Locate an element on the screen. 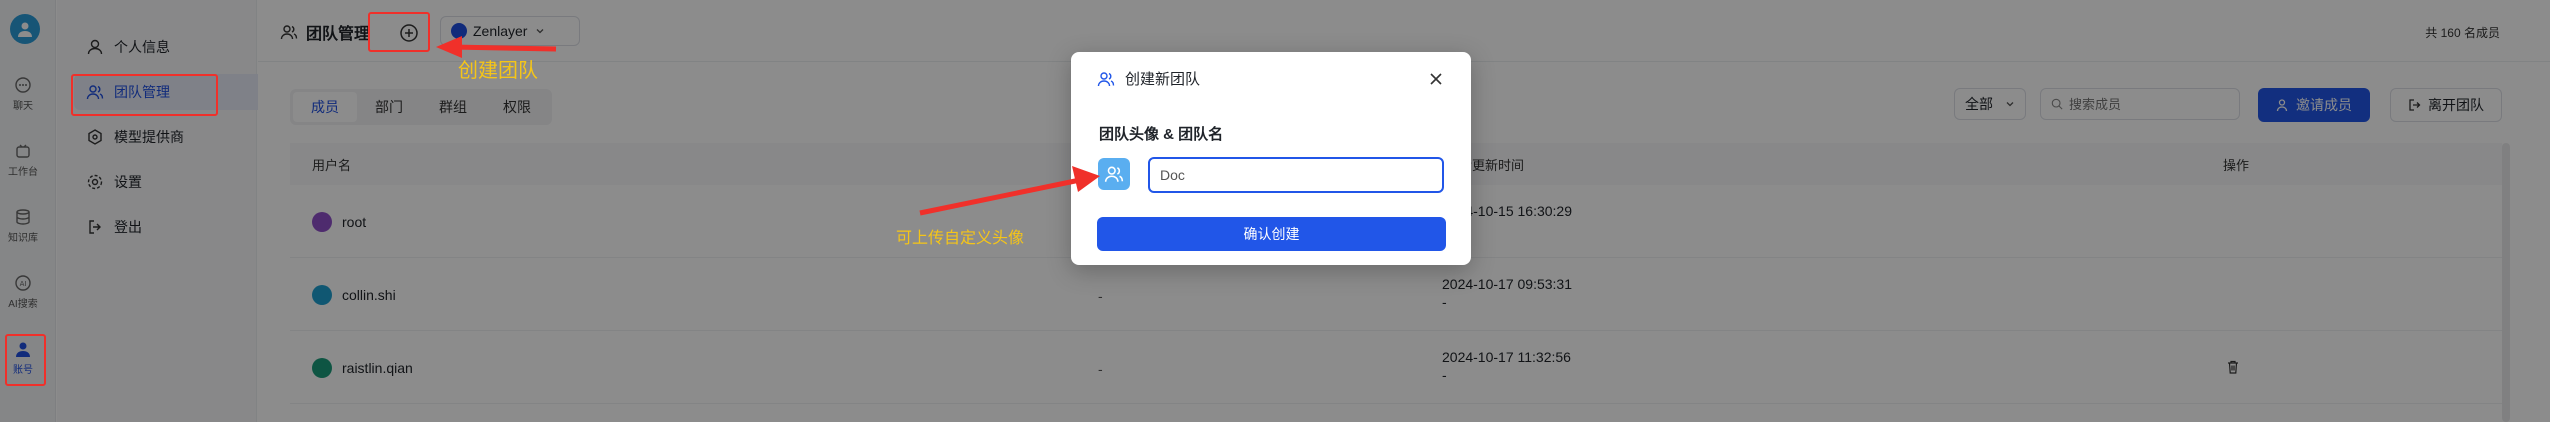  annotation-arrows is located at coordinates (768, 126).